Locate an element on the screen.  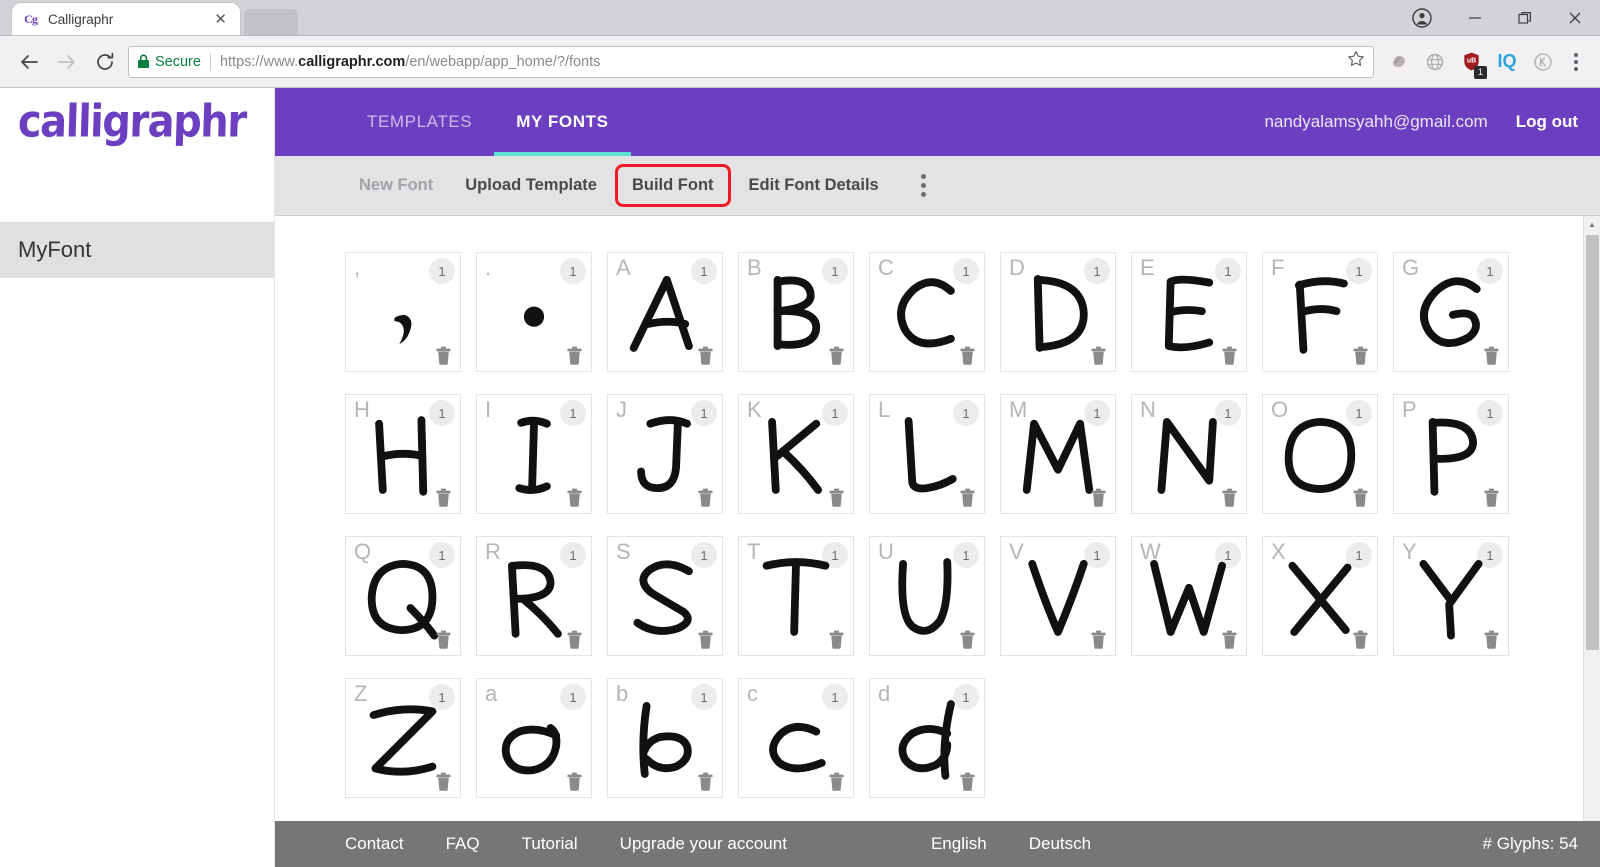
glyph-card: R1 is located at coordinates (534, 596).